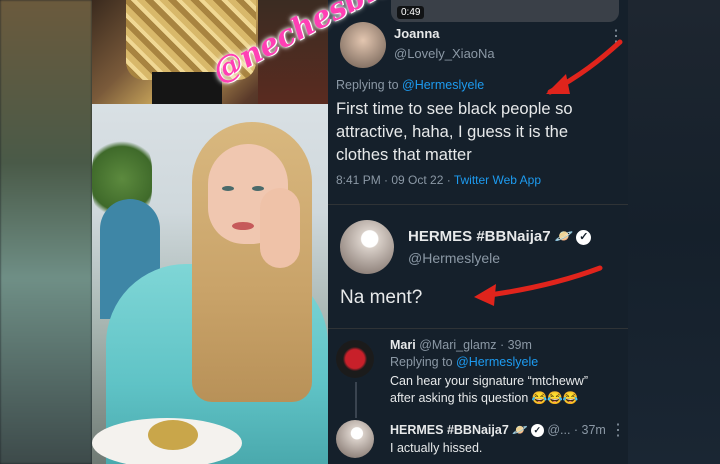  What do you see at coordinates (497, 180) in the screenshot?
I see `tweet1-source-link: Twitter Web App` at bounding box center [497, 180].